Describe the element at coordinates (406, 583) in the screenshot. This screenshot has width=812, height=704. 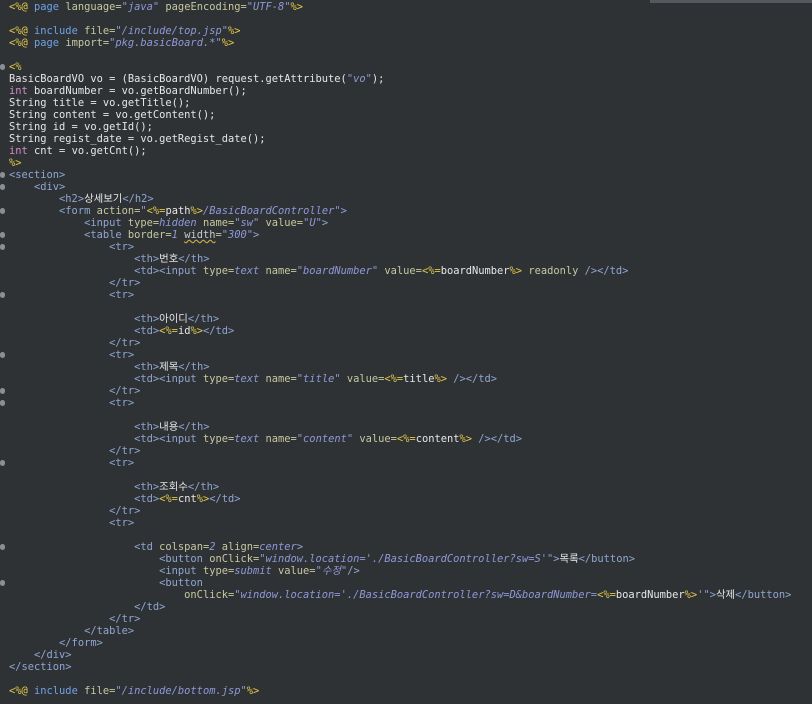
I see `code-line: <button` at that location.